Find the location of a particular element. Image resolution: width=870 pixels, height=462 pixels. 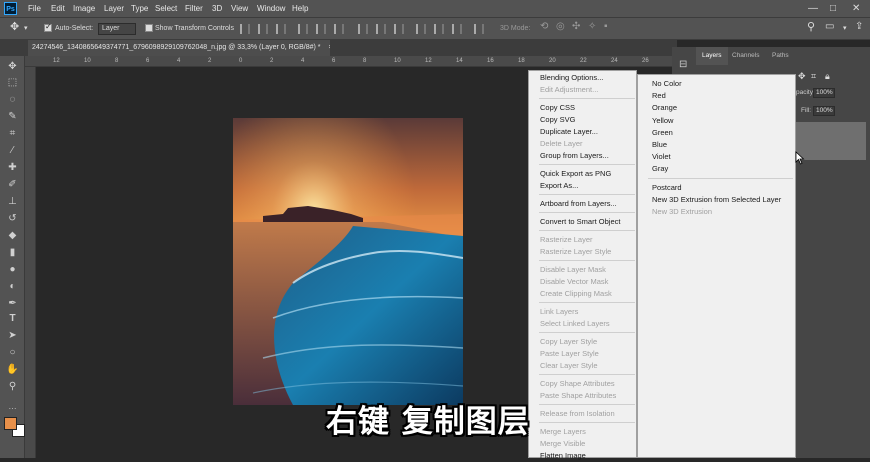

dodge-tool-icon: ◐ is located at coordinates (12, 286).